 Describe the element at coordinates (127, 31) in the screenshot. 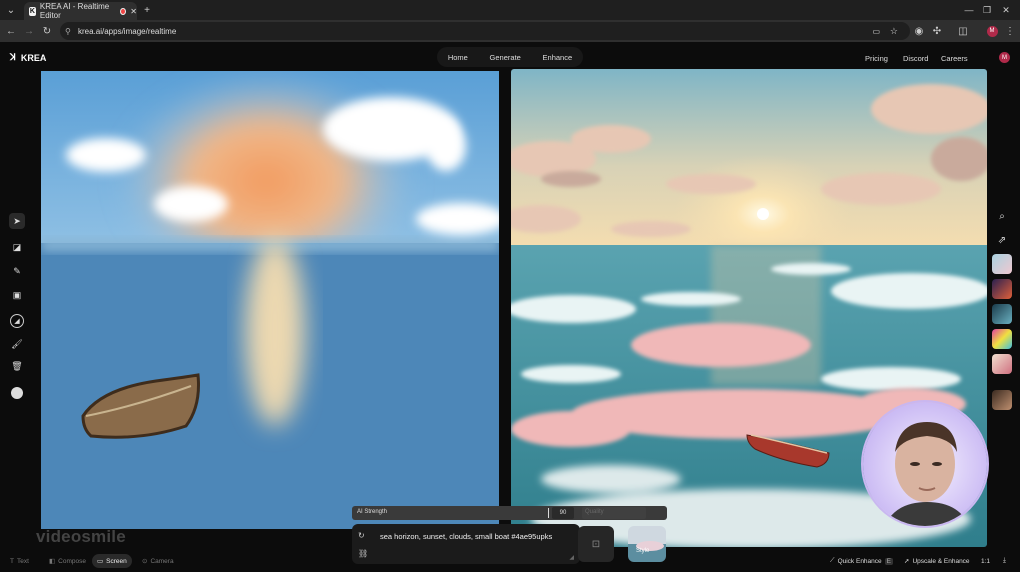

I see `url-text: krea.ai/apps/image/realtime` at that location.